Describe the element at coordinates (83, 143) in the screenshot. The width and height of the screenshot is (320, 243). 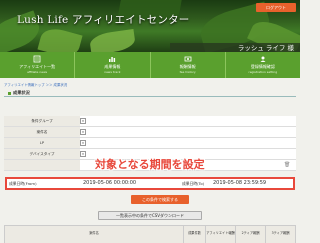
I see `lp-select: ▾` at that location.